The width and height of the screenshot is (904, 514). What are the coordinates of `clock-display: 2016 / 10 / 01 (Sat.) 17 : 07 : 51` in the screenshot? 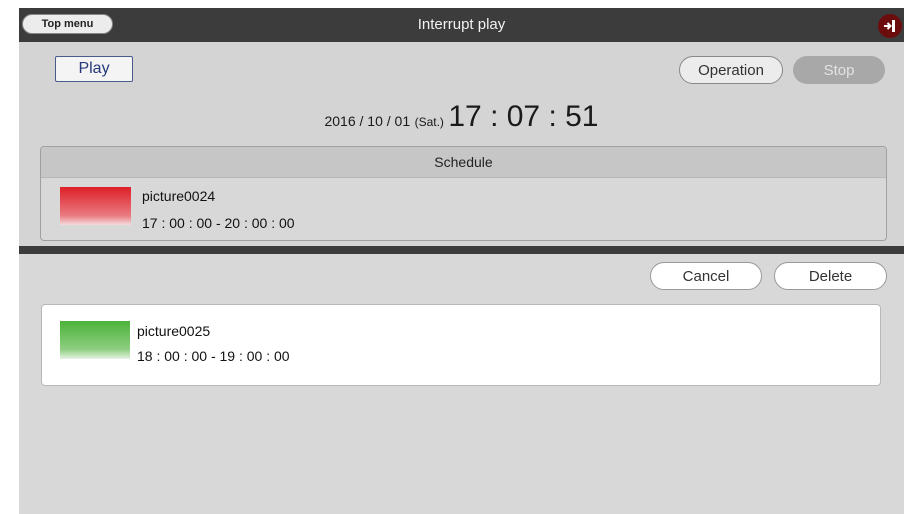 It's located at (461, 117).